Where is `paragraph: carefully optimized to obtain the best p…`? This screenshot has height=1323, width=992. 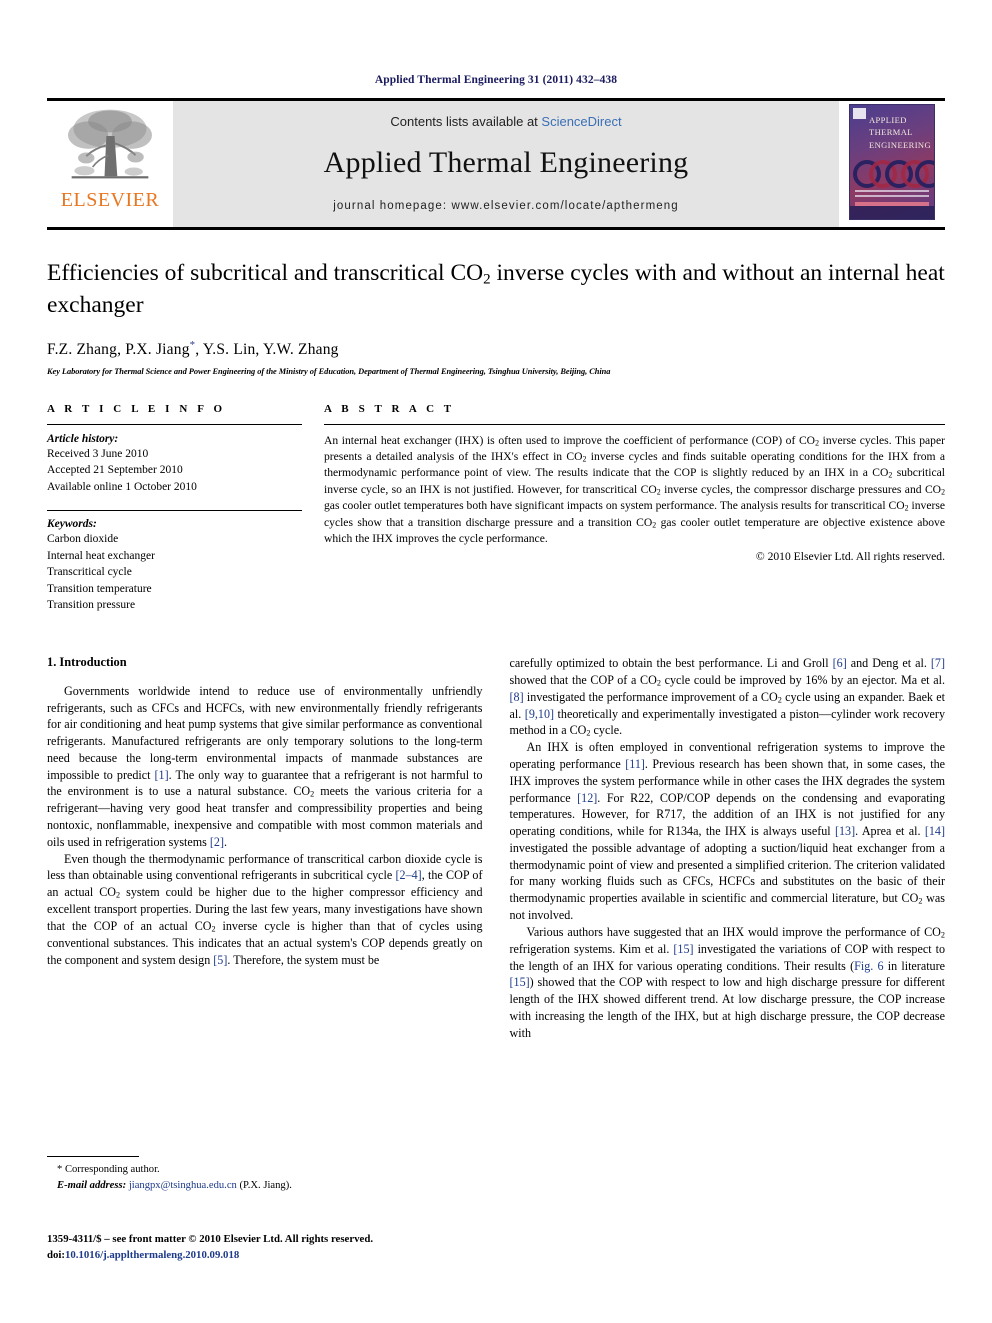 paragraph: carefully optimized to obtain the best p… is located at coordinates (728, 697).